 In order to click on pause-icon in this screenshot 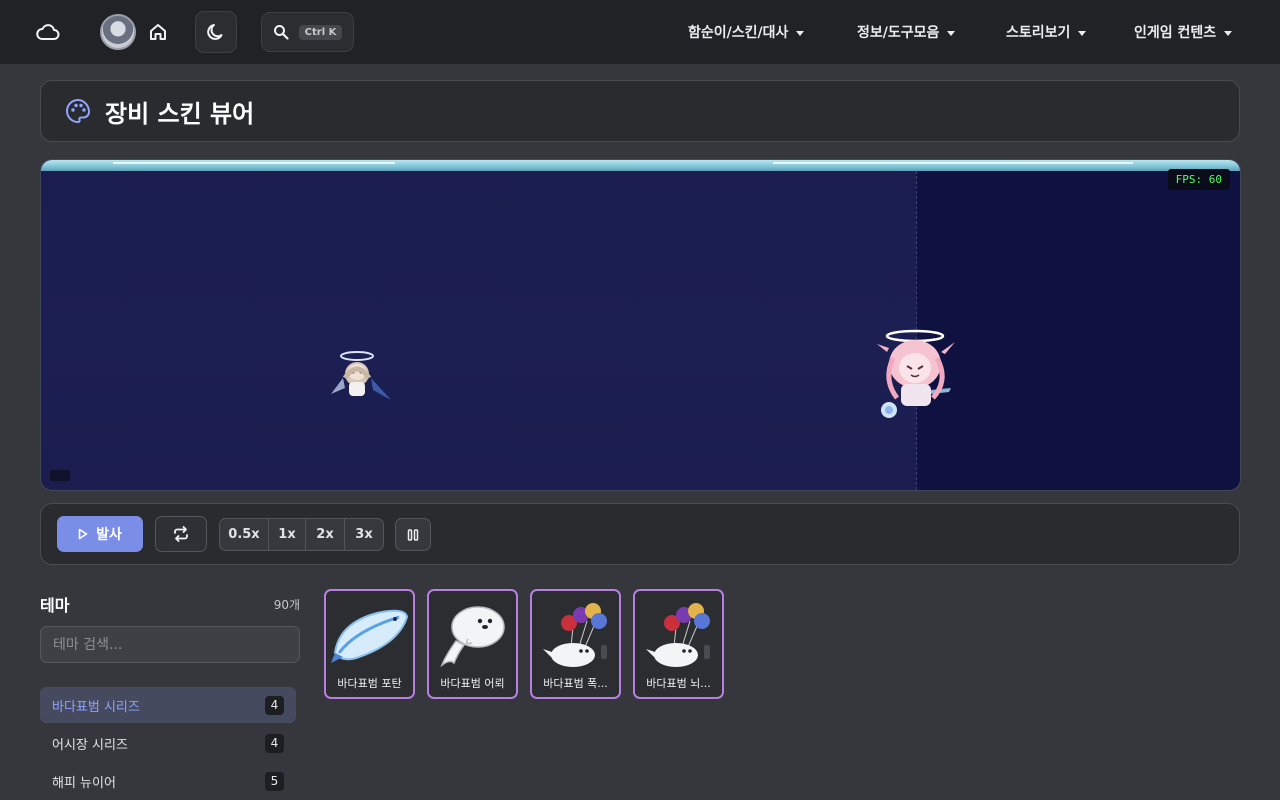, I will do `click(413, 534)`.